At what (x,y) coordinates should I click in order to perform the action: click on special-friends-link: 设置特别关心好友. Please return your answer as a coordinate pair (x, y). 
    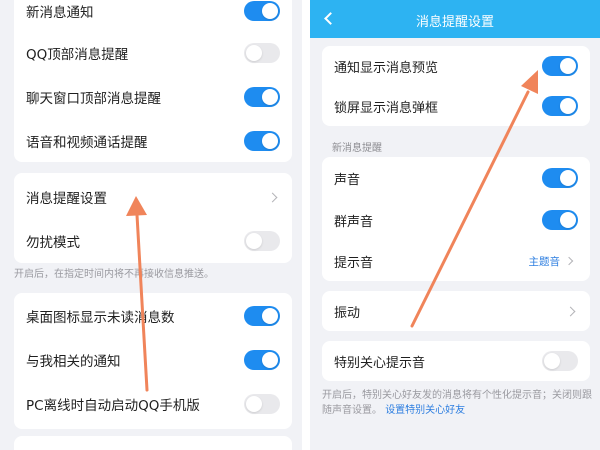
    Looking at the image, I should click on (425, 410).